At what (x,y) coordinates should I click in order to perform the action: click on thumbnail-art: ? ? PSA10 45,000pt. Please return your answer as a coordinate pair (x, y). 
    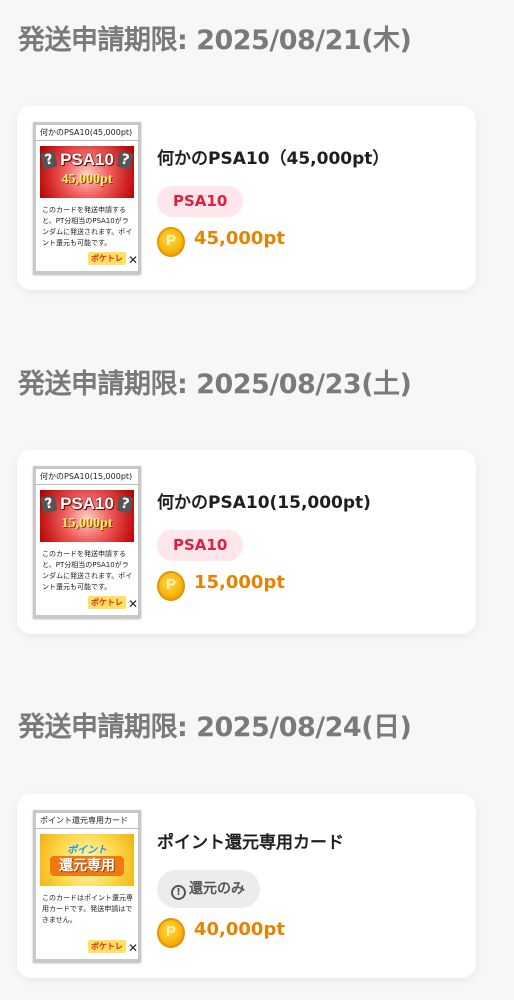
    Looking at the image, I should click on (87, 172).